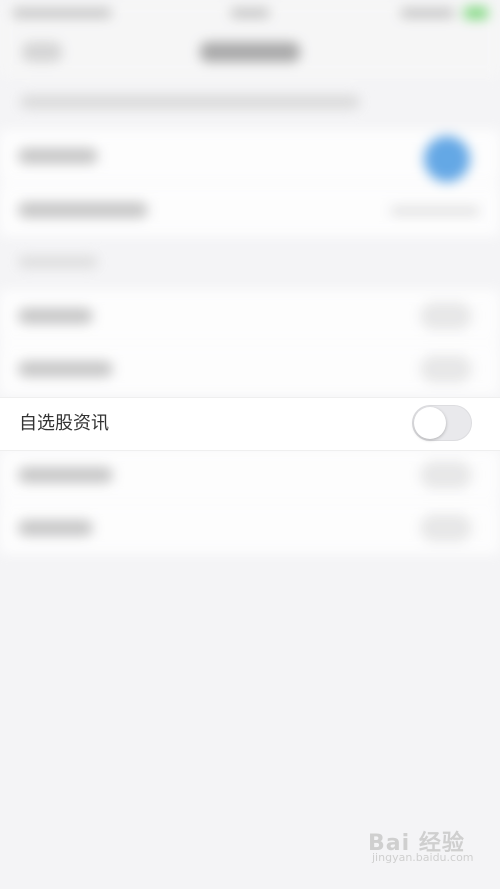 This screenshot has height=889, width=500. What do you see at coordinates (250, 424) in the screenshot?
I see `setting-row-selected-stock-news: 自选股资讯` at bounding box center [250, 424].